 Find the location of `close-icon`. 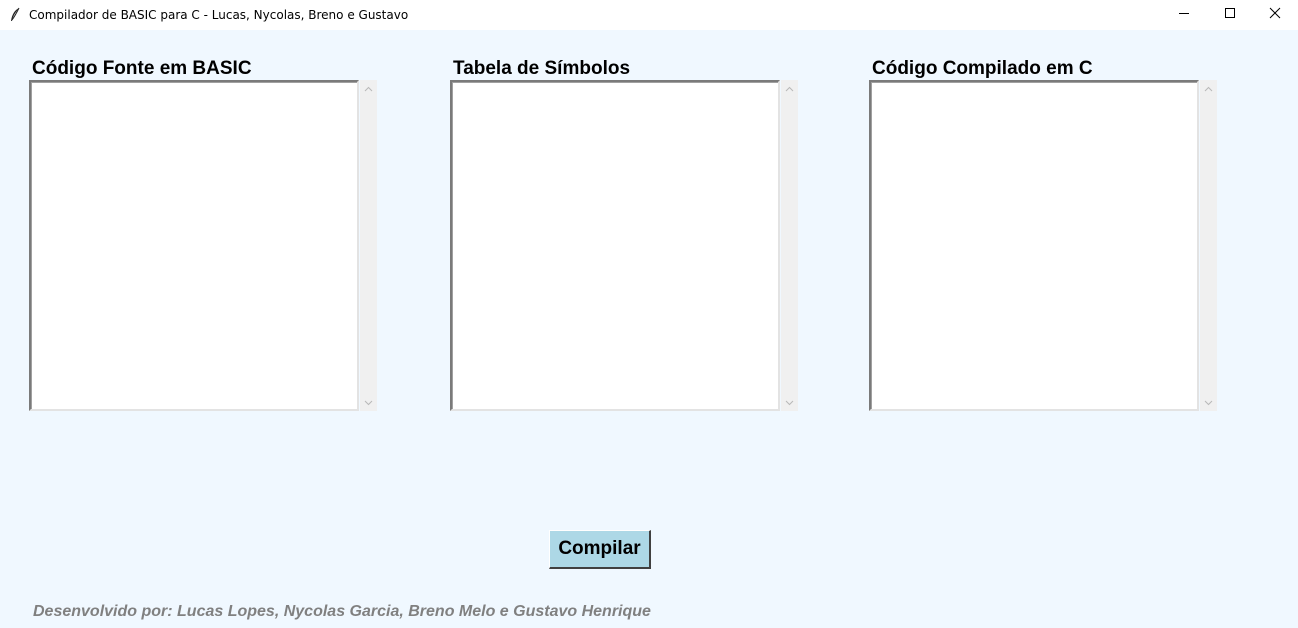

close-icon is located at coordinates (1275, 15).